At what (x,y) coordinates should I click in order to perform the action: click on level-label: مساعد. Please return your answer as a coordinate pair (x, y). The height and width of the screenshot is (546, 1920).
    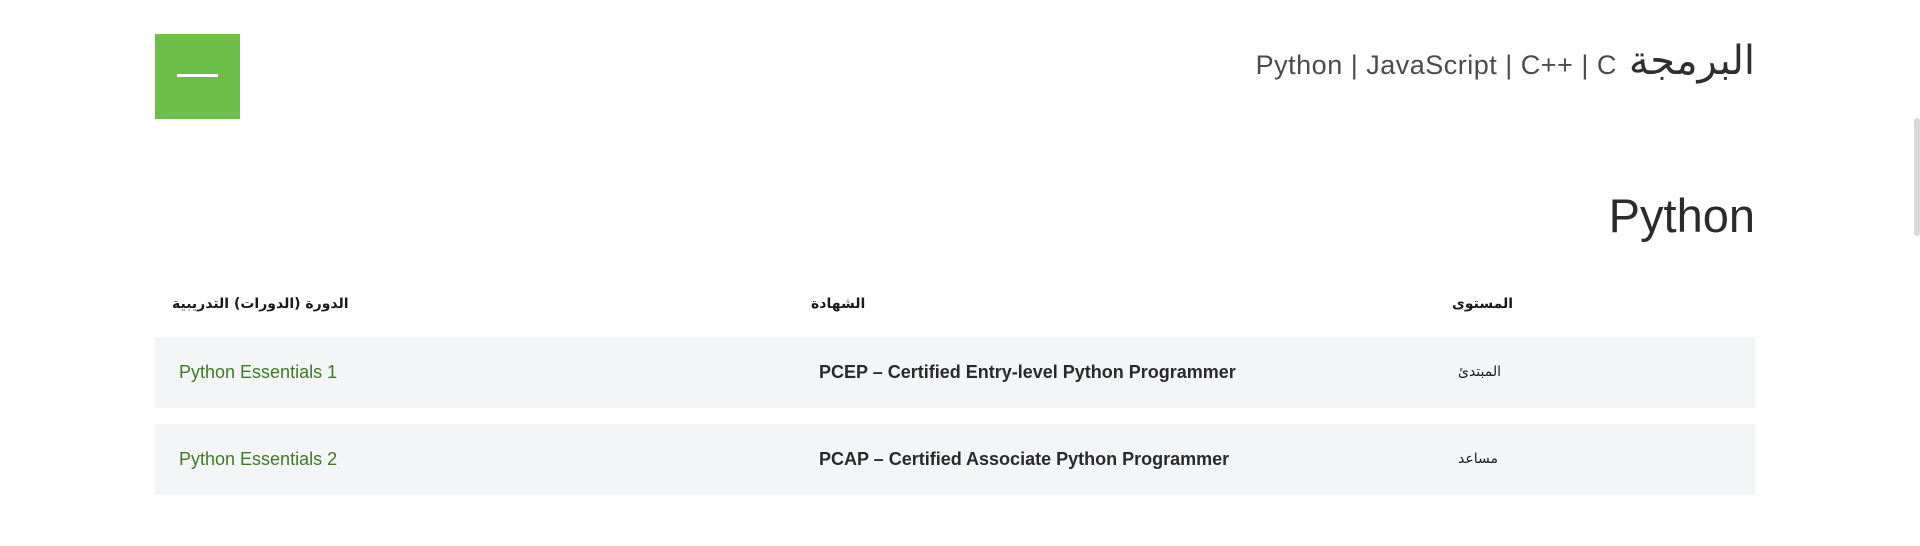
    Looking at the image, I should click on (1478, 459).